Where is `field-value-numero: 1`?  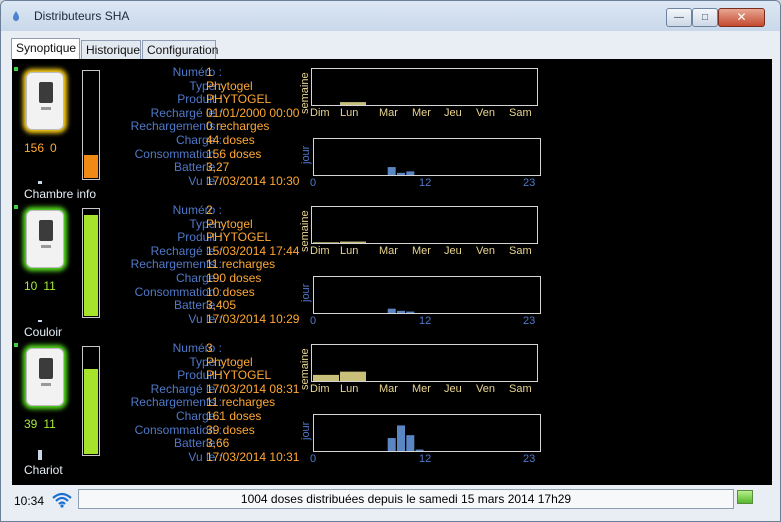 field-value-numero: 1 is located at coordinates (209, 72).